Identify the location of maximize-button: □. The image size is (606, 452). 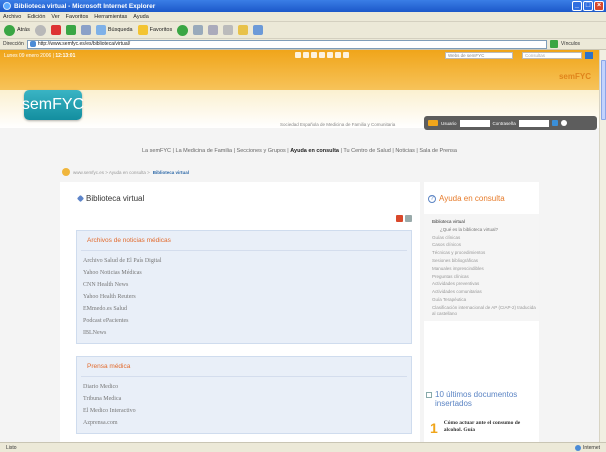
(588, 6).